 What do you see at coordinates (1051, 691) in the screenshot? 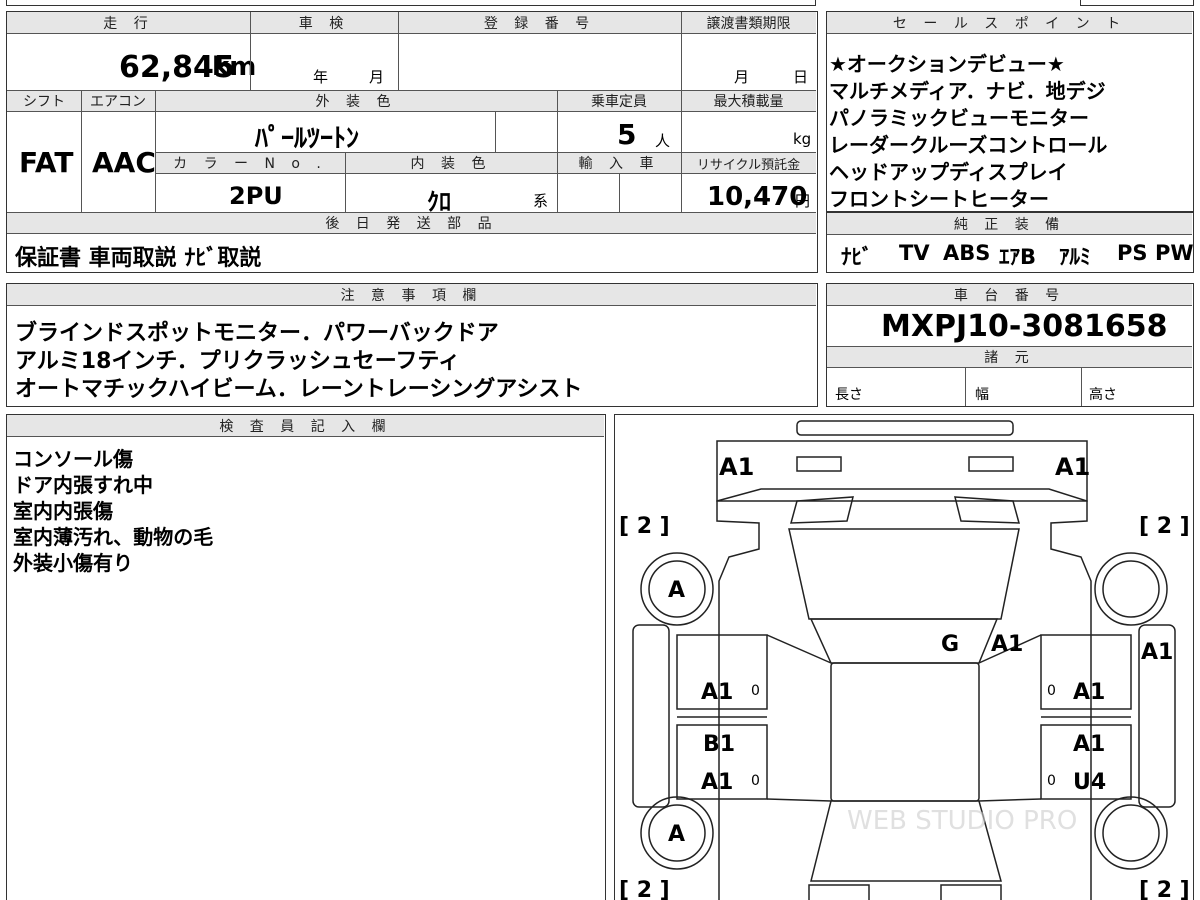
I see `mark-zero: 0` at bounding box center [1051, 691].